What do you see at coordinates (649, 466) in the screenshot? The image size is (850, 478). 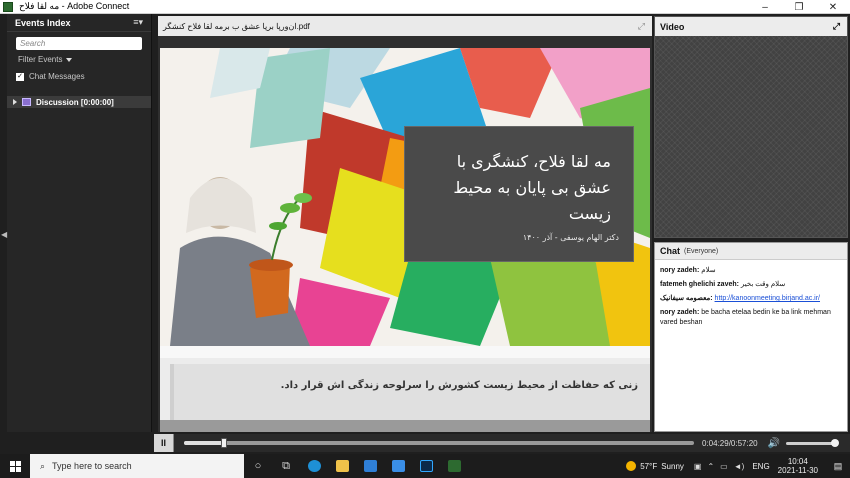 I see `temperature: 57°F` at bounding box center [649, 466].